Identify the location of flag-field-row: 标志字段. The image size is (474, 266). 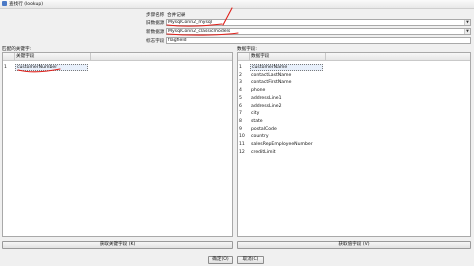
(156, 40).